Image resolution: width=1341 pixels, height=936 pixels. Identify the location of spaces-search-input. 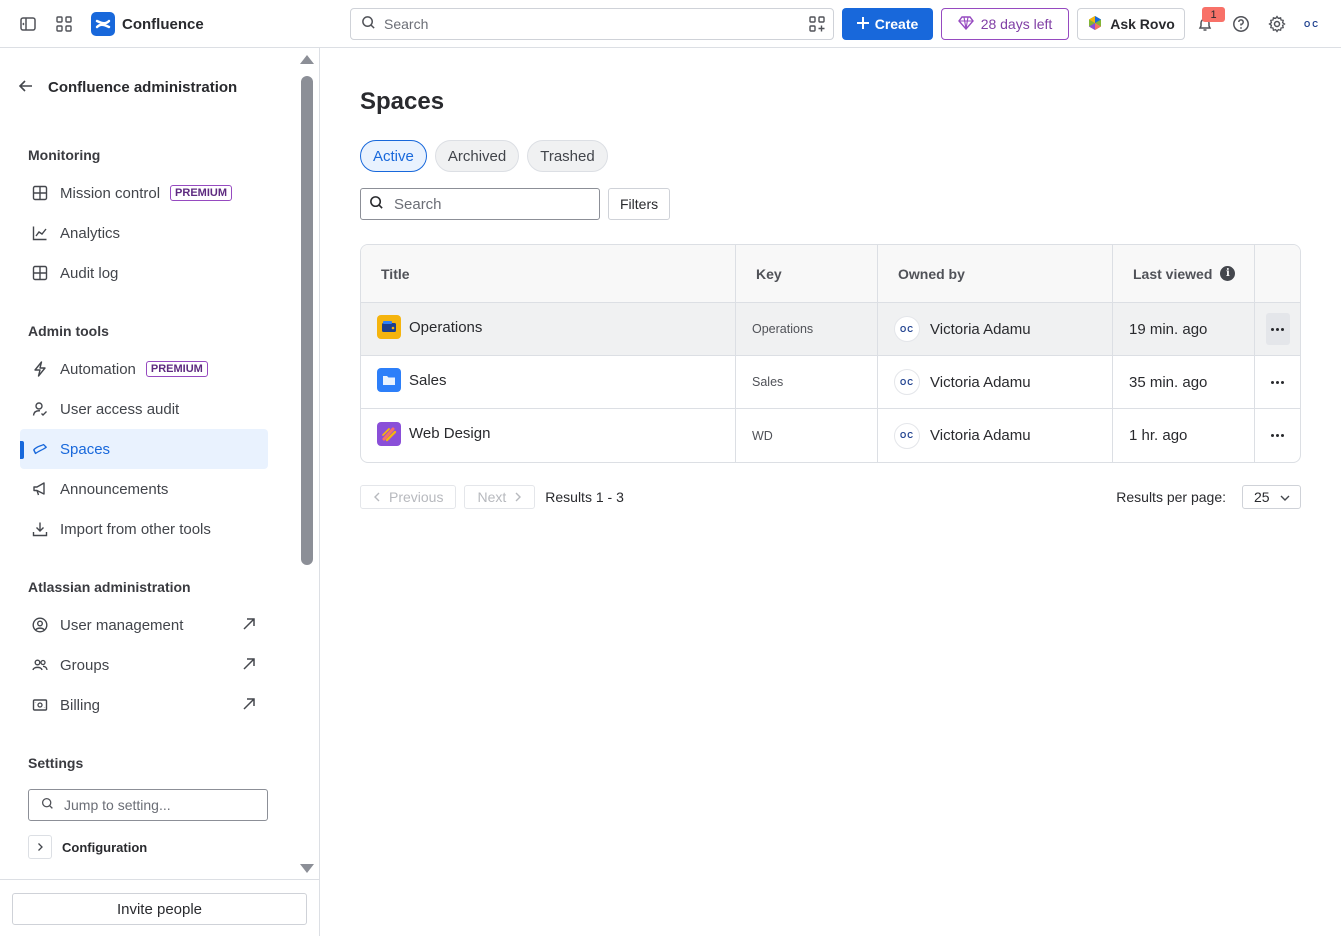
(489, 204).